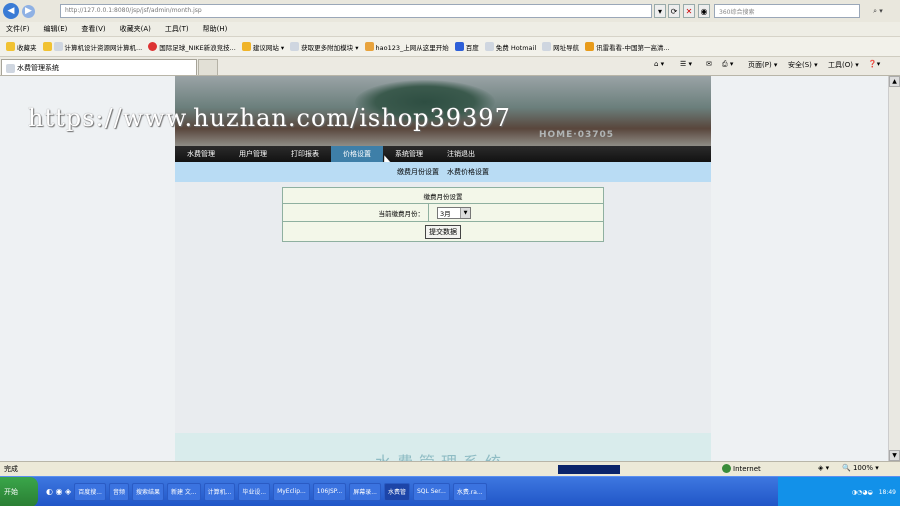 Image resolution: width=900 pixels, height=506 pixels. Describe the element at coordinates (560, 47) in the screenshot. I see `favorite-link: 网址导航` at that location.